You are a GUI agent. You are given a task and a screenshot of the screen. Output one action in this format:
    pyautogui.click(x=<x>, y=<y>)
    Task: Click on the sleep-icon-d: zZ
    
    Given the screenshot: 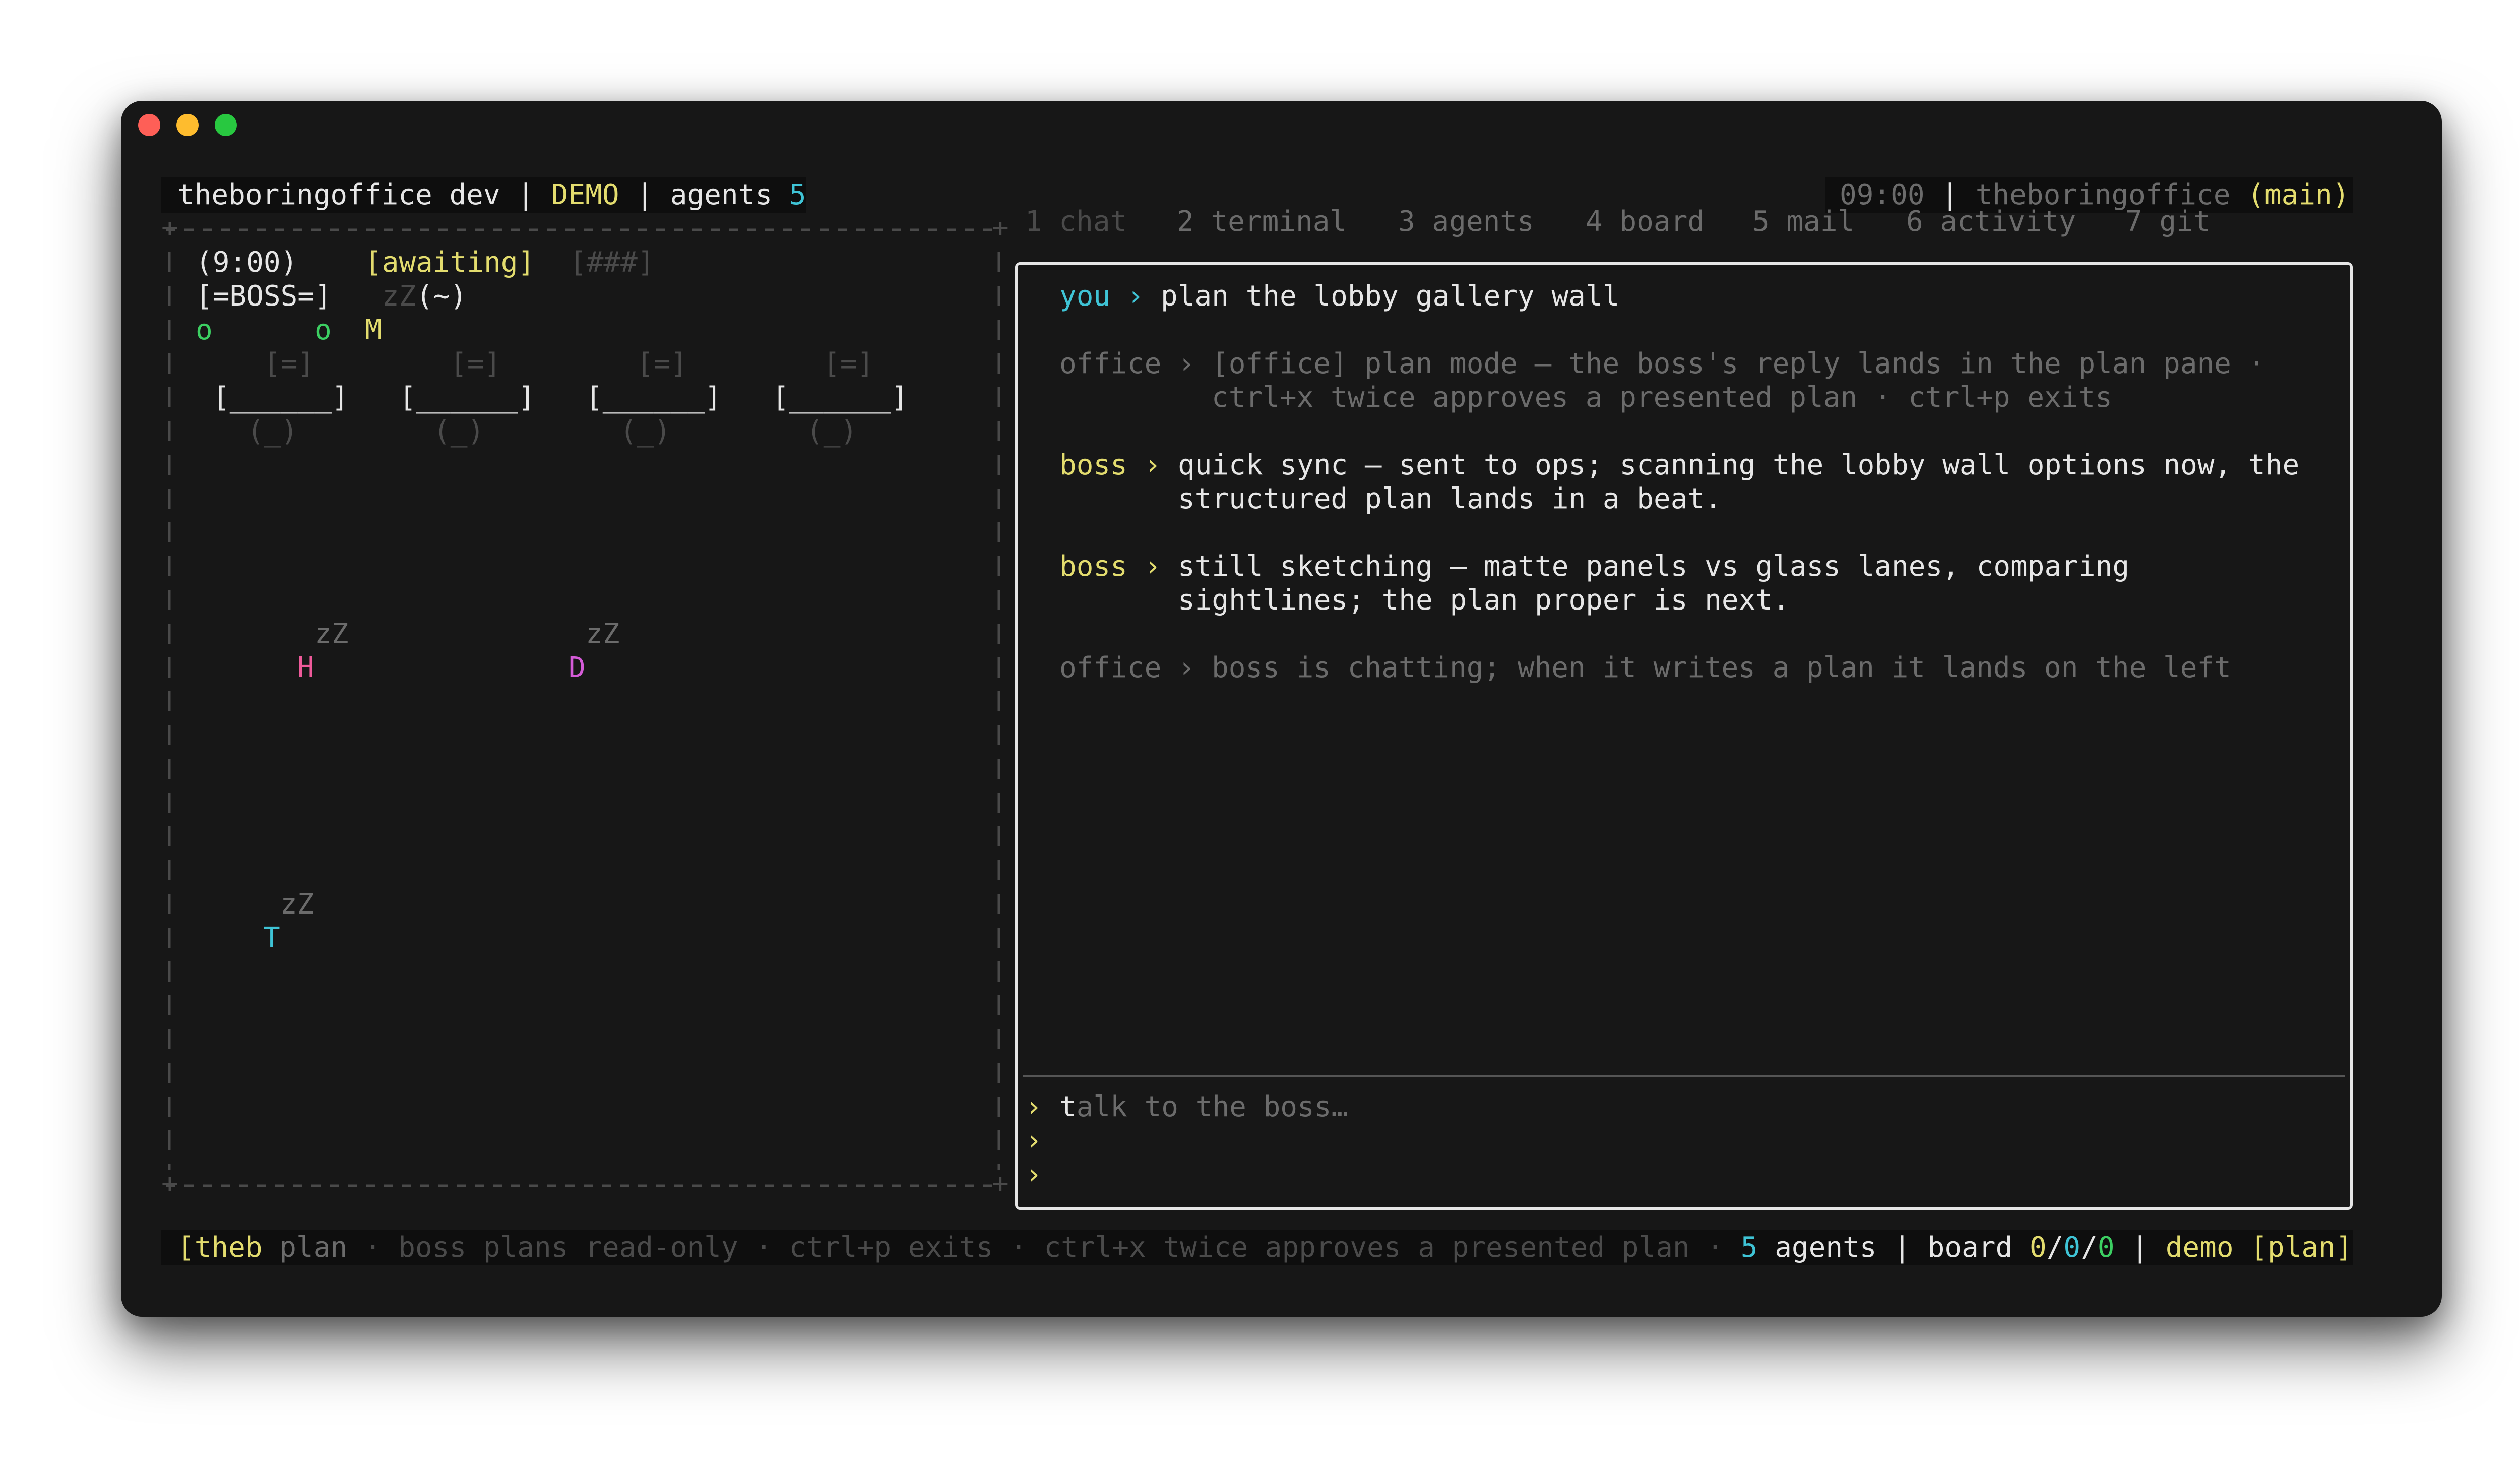 What is the action you would take?
    pyautogui.click(x=603, y=634)
    